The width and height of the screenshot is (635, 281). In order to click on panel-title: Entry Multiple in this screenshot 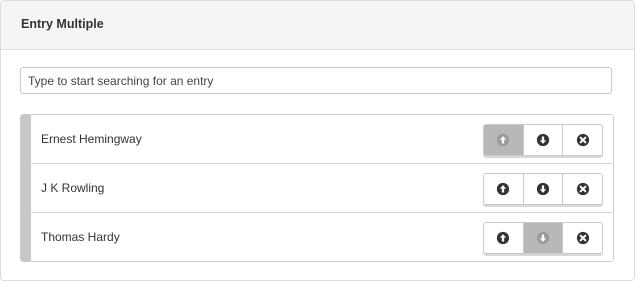, I will do `click(62, 24)`.